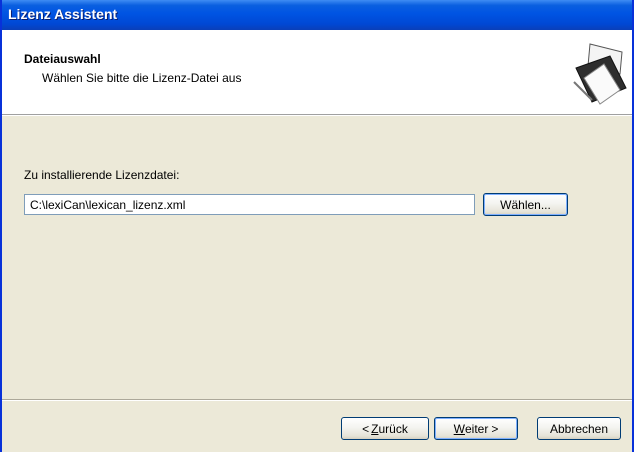 This screenshot has height=452, width=634. Describe the element at coordinates (375, 428) in the screenshot. I see `back-mnemonic: Z` at that location.